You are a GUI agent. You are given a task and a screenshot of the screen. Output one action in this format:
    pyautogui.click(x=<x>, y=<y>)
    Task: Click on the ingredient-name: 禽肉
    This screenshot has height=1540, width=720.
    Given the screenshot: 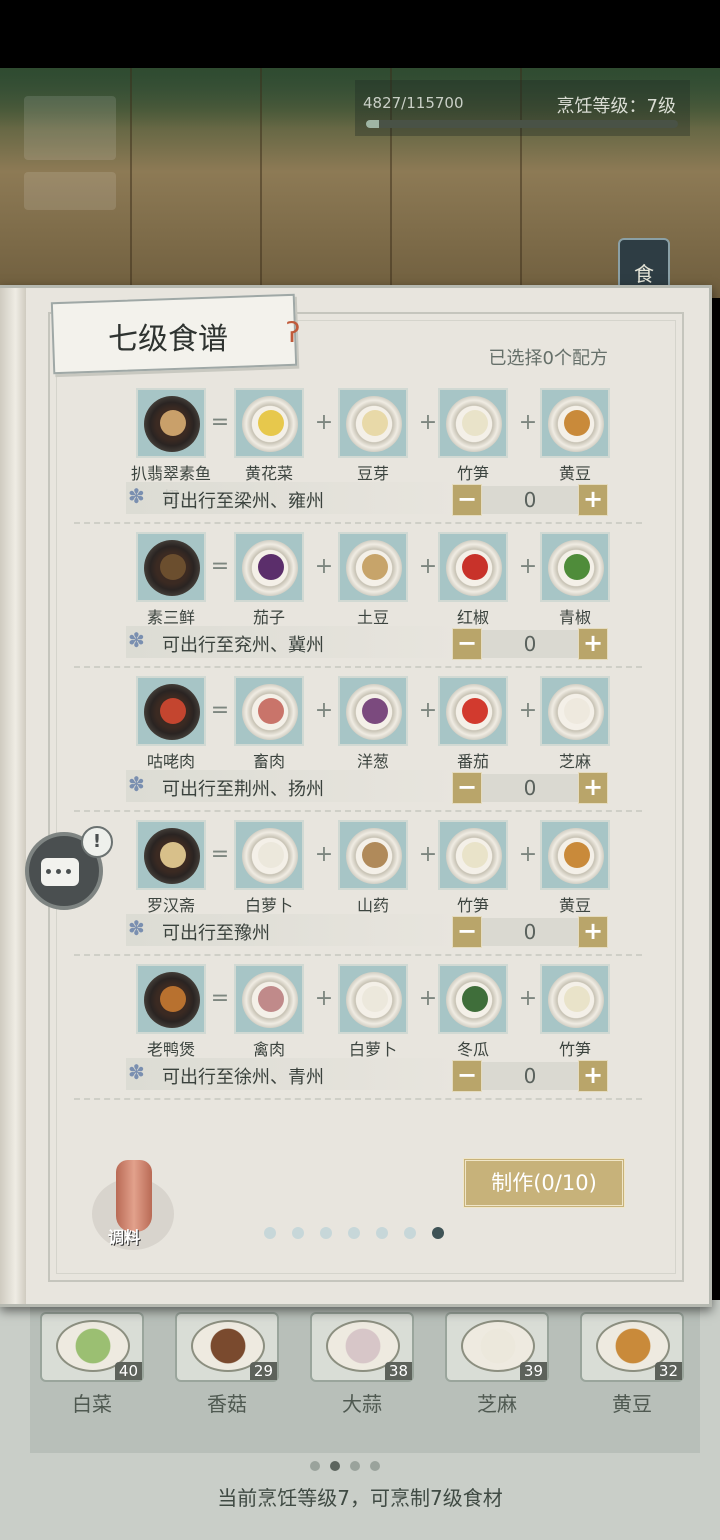 What is the action you would take?
    pyautogui.click(x=268, y=1049)
    